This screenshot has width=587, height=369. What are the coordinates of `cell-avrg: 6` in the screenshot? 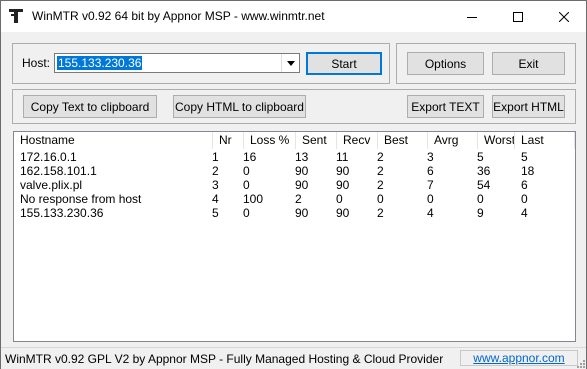 It's located at (430, 171).